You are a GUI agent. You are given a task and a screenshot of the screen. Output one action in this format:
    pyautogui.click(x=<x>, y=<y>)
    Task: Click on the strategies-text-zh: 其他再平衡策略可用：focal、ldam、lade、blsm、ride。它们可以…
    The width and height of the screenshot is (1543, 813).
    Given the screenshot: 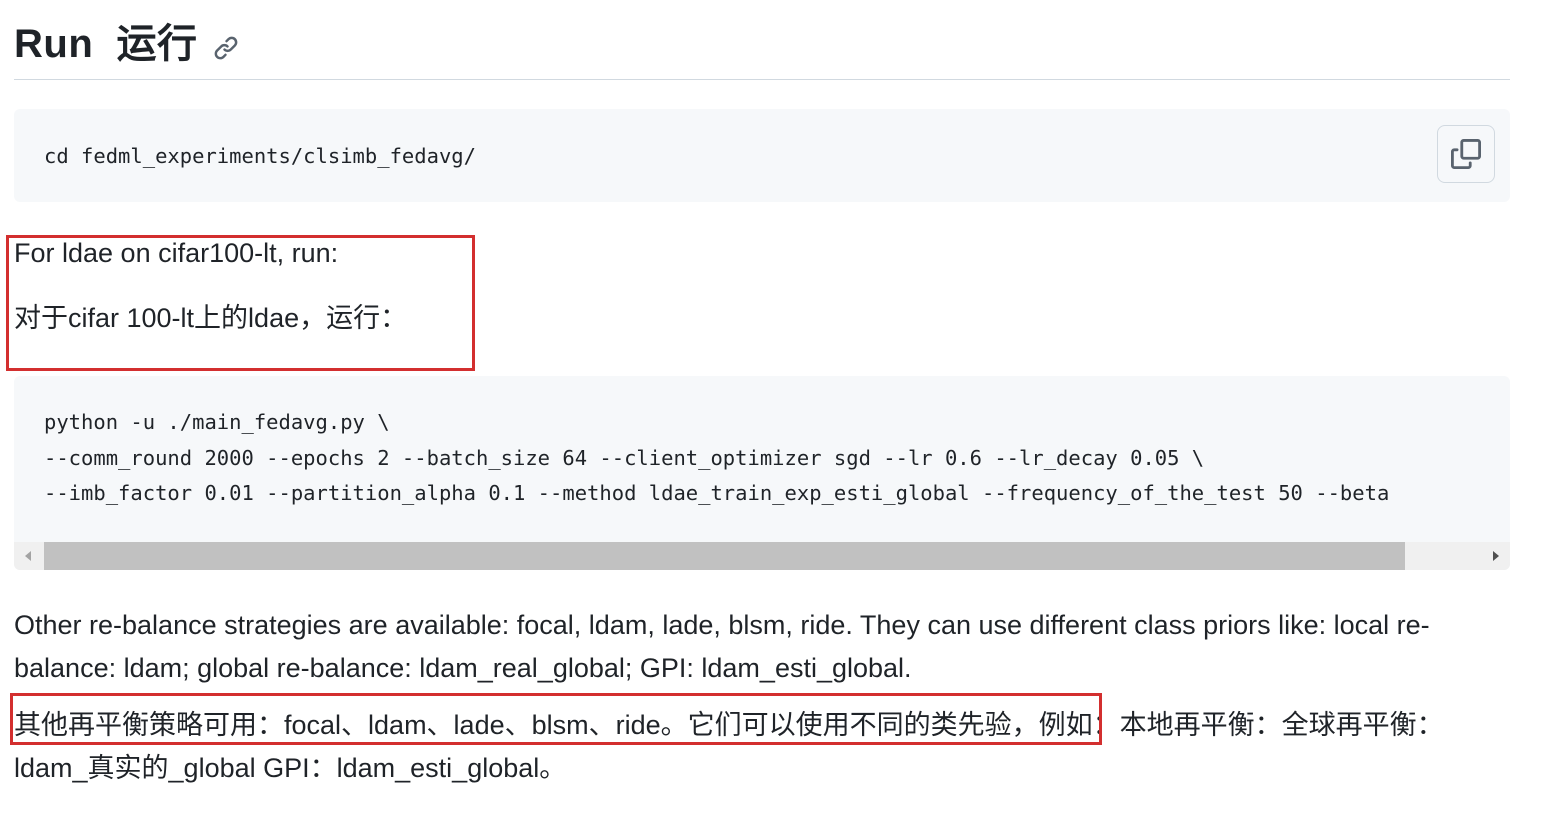 What is the action you would take?
    pyautogui.click(x=729, y=746)
    